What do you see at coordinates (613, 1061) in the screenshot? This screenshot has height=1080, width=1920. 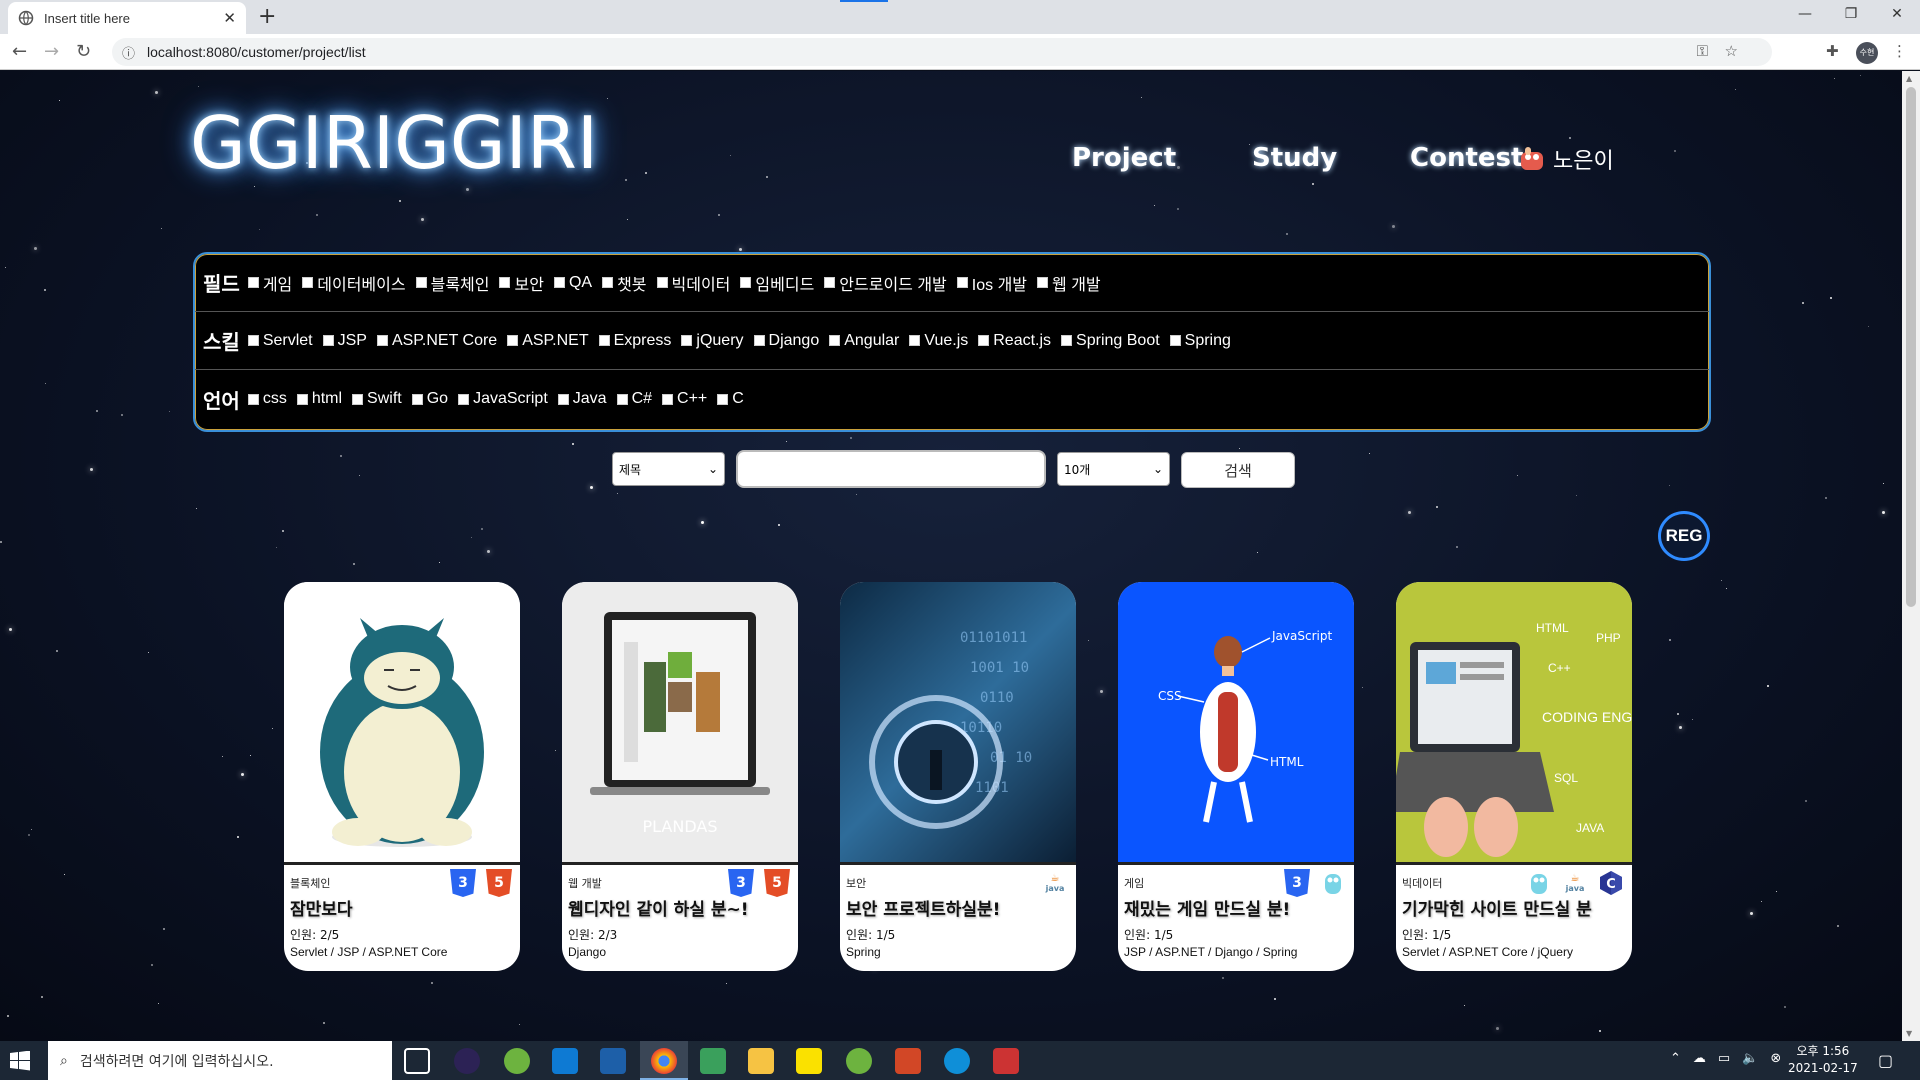 I see `app-icon` at bounding box center [613, 1061].